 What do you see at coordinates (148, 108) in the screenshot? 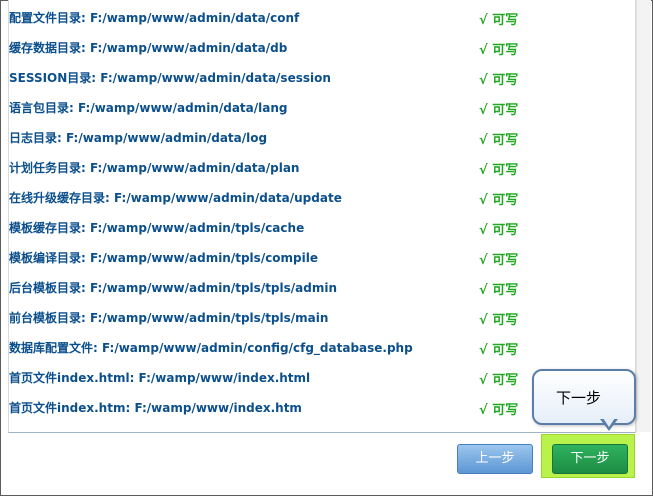
I see `directory-path: 语言包目录: F:/wamp/www/admin/data/lang` at bounding box center [148, 108].